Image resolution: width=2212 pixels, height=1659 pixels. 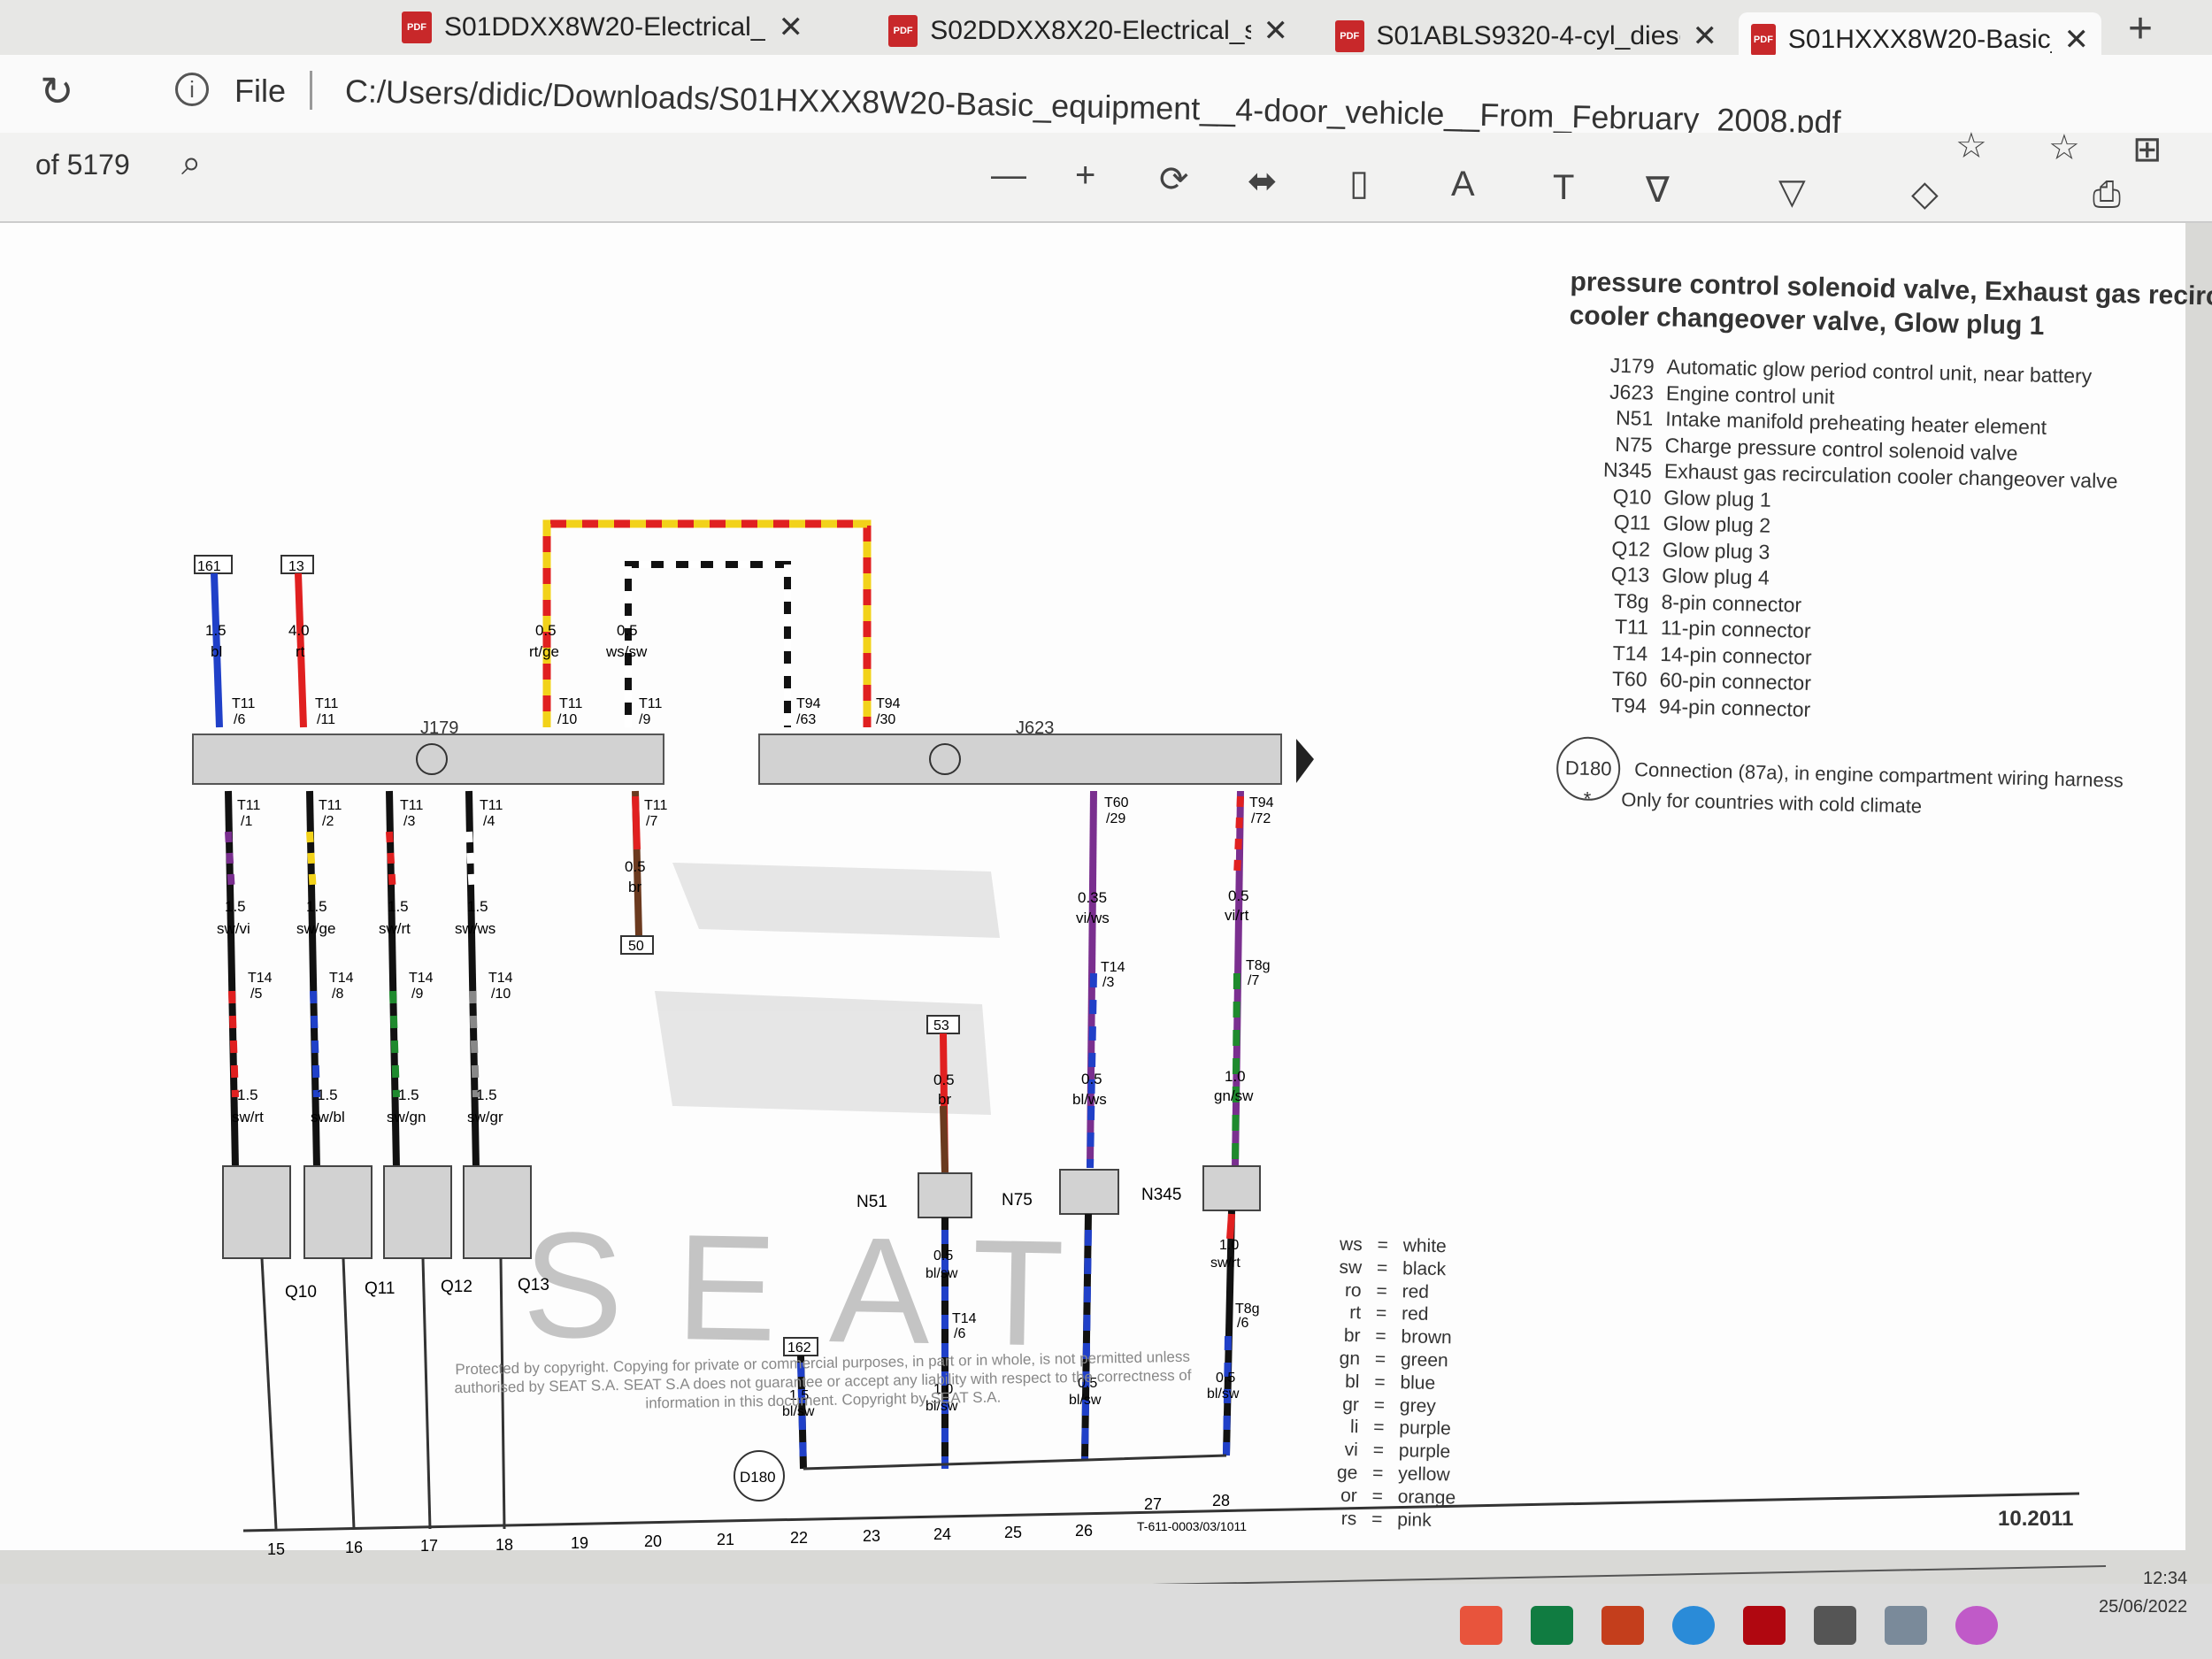 I want to click on bottom-number: 21, so click(x=726, y=1540).